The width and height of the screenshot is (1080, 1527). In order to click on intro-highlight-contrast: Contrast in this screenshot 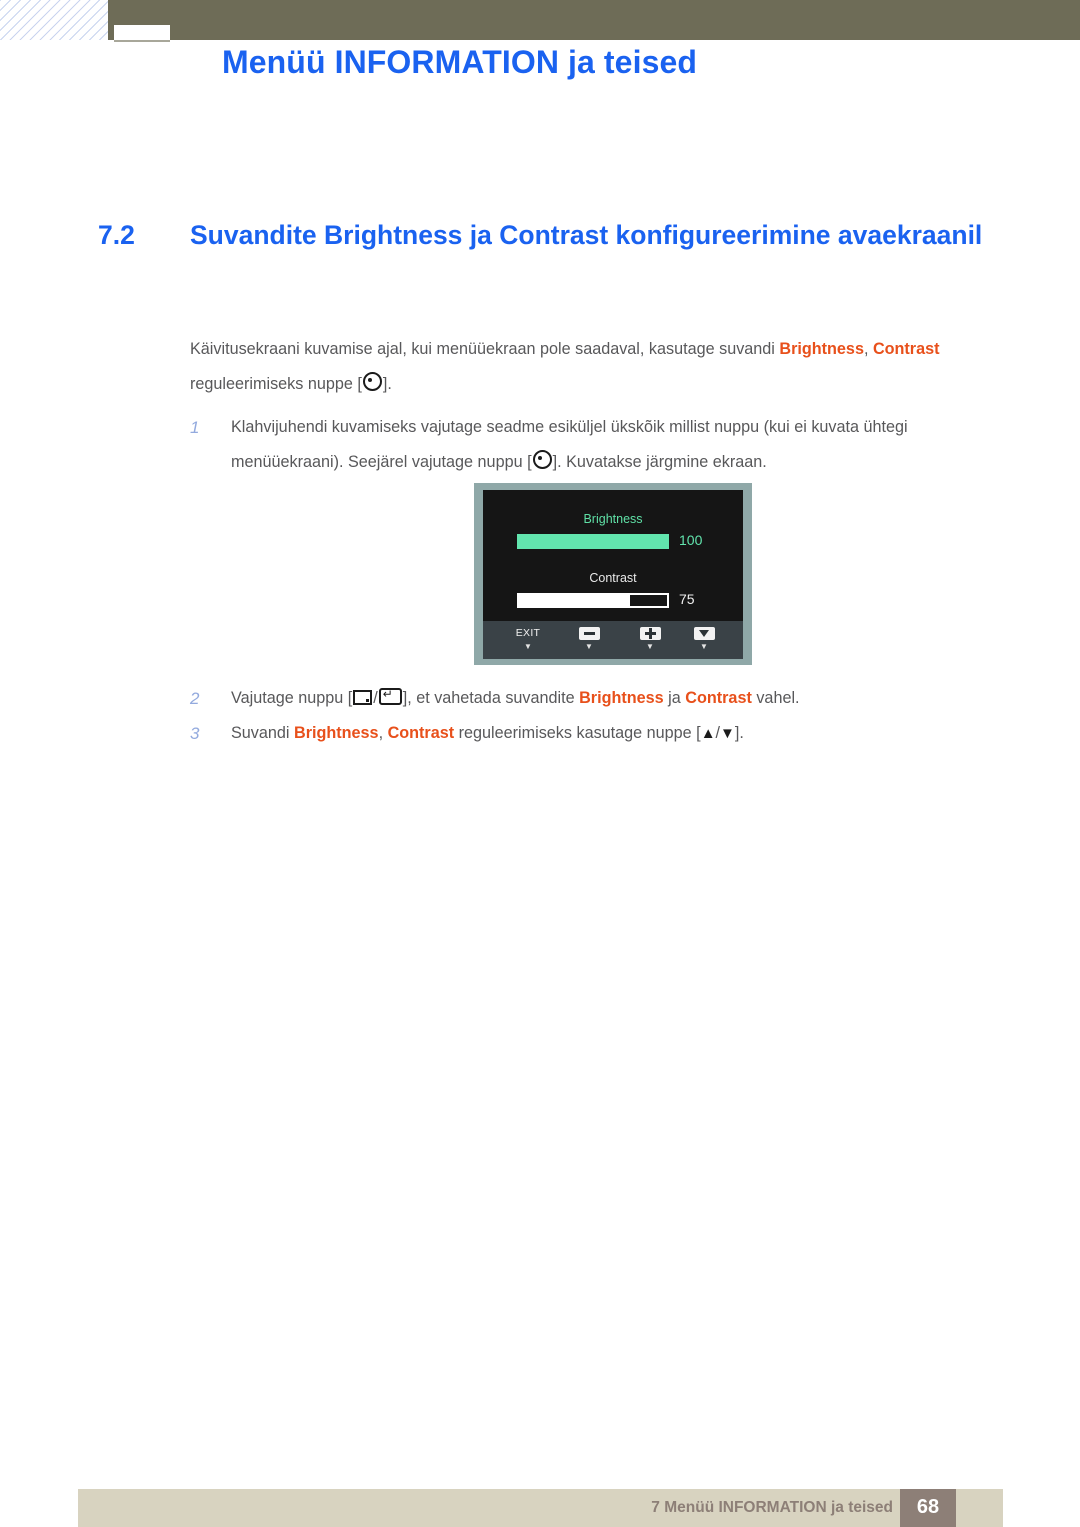, I will do `click(906, 349)`.